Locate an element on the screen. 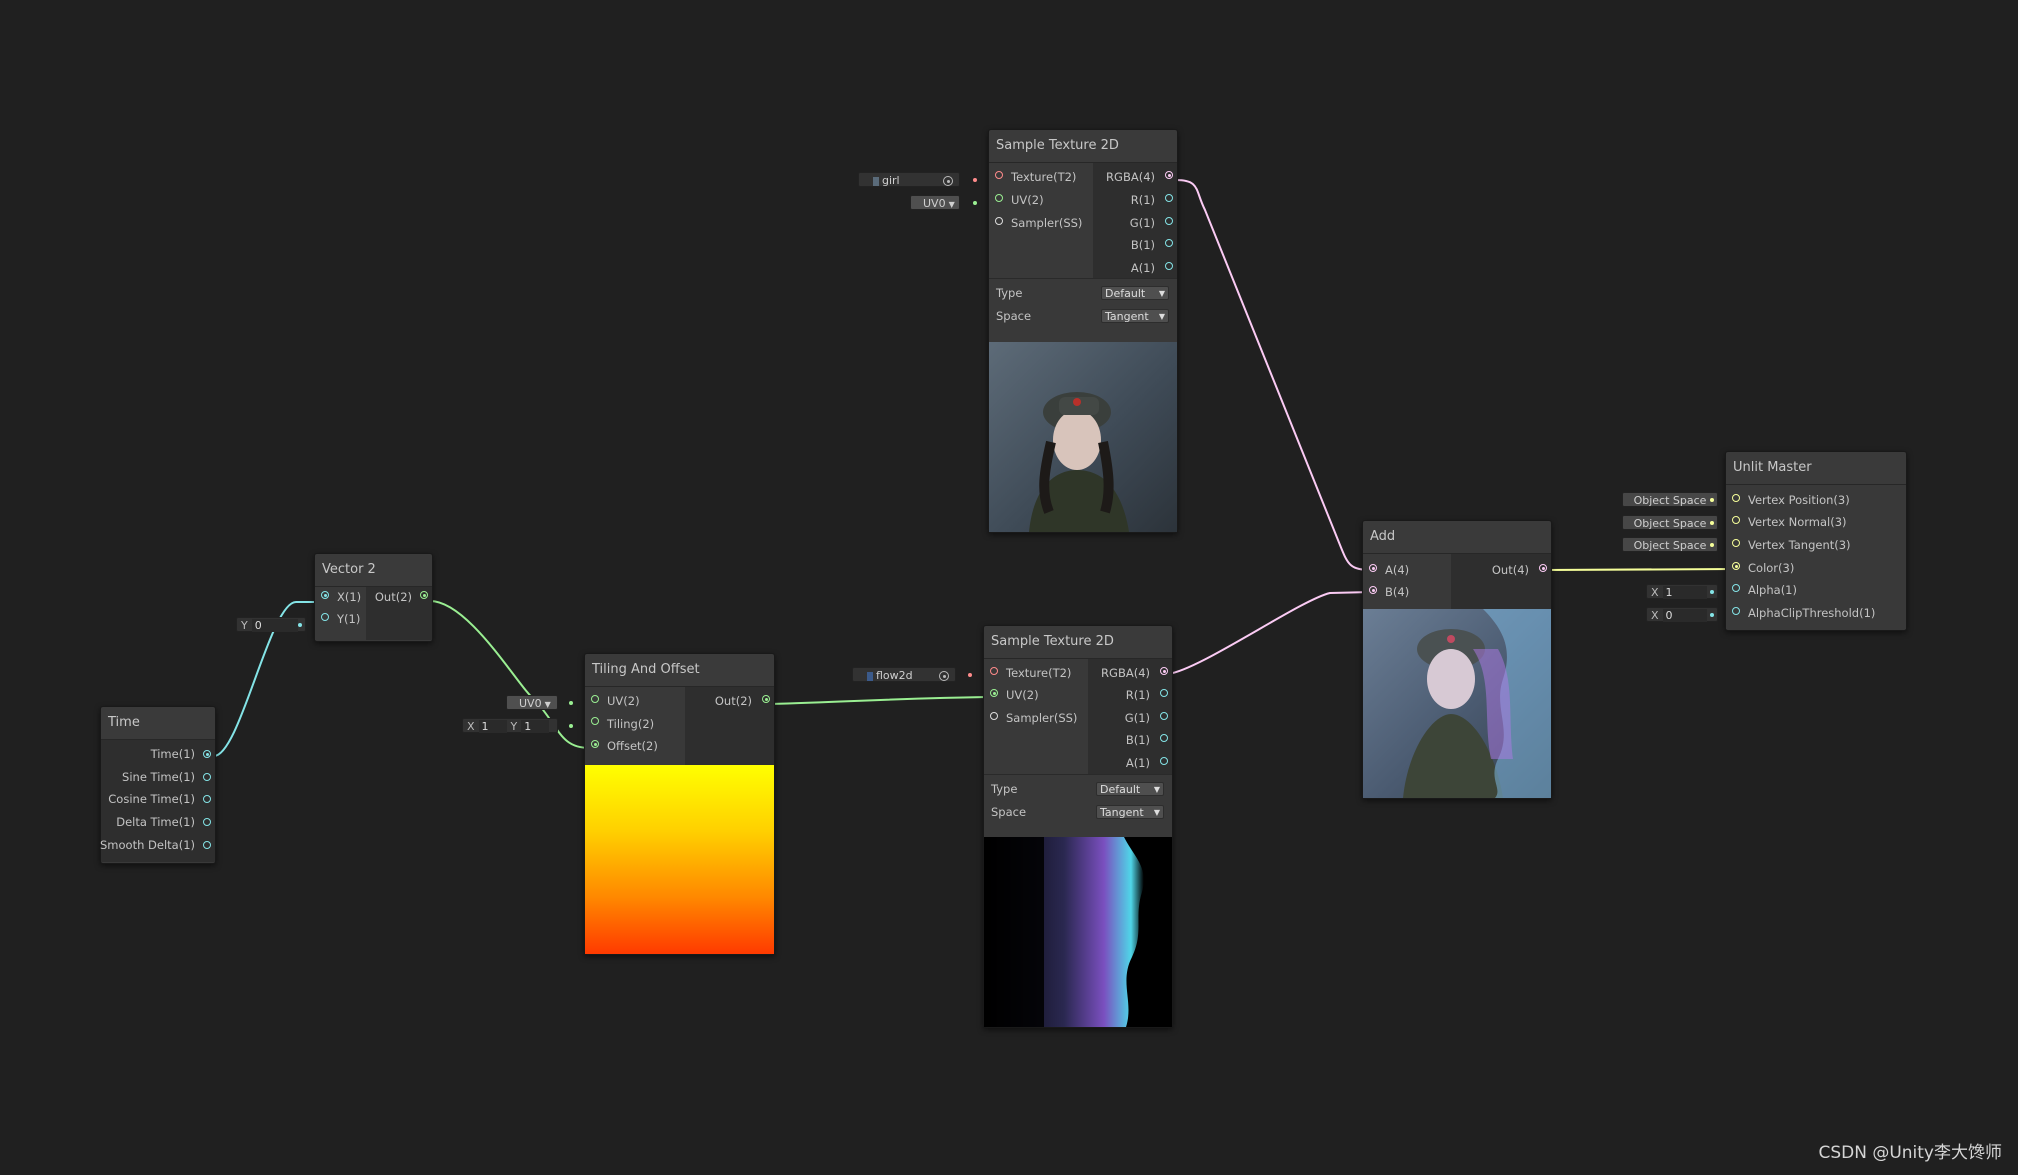  girl-output-a: A(1) is located at coordinates (1143, 268).